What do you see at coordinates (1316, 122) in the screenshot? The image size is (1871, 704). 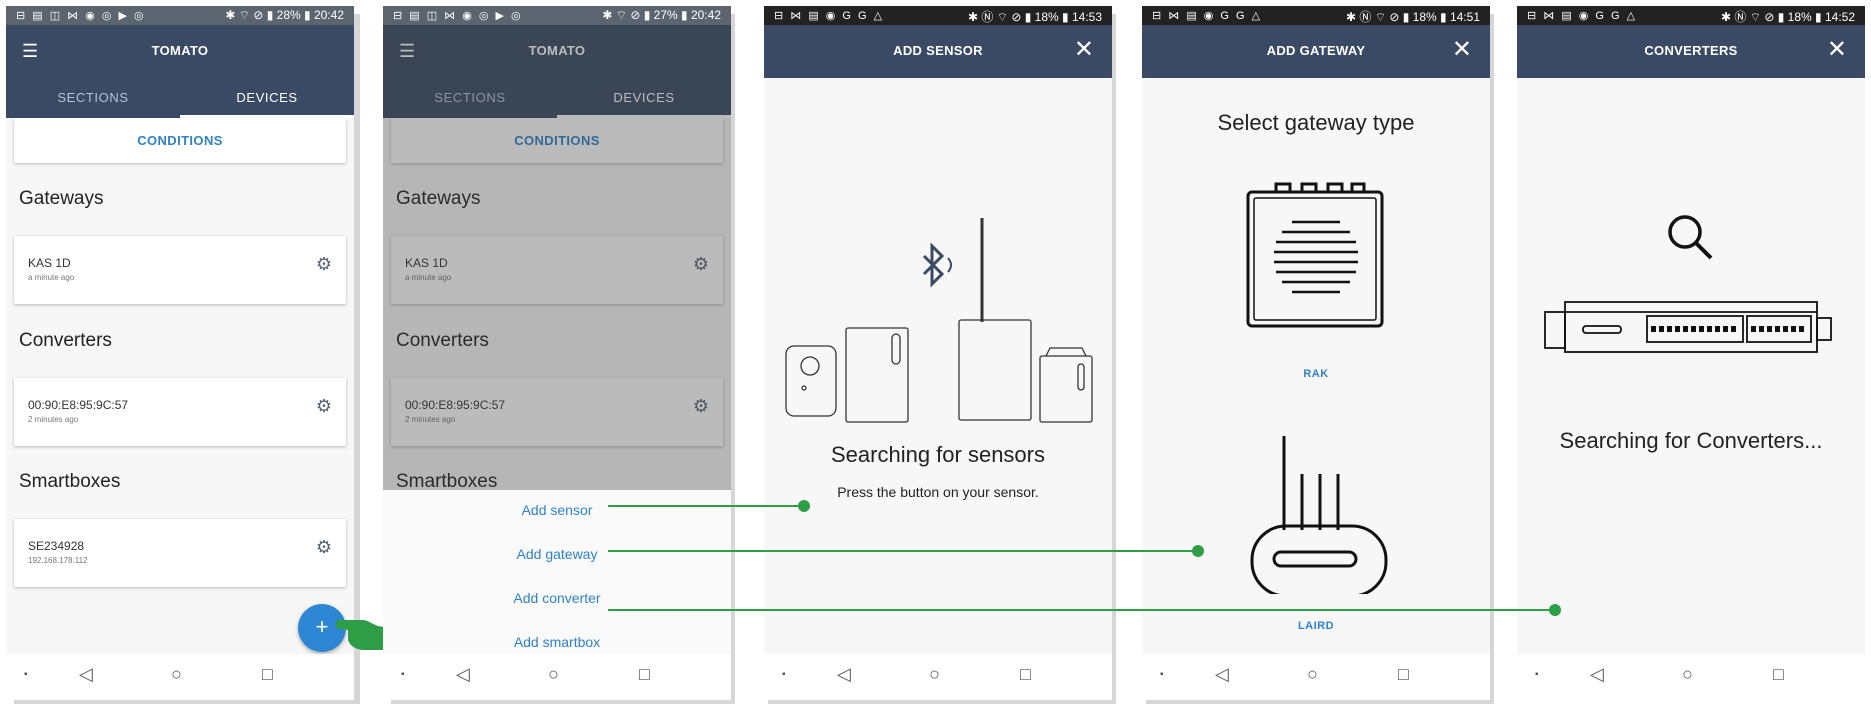 I see `select-gateway-heading: Select gateway type` at bounding box center [1316, 122].